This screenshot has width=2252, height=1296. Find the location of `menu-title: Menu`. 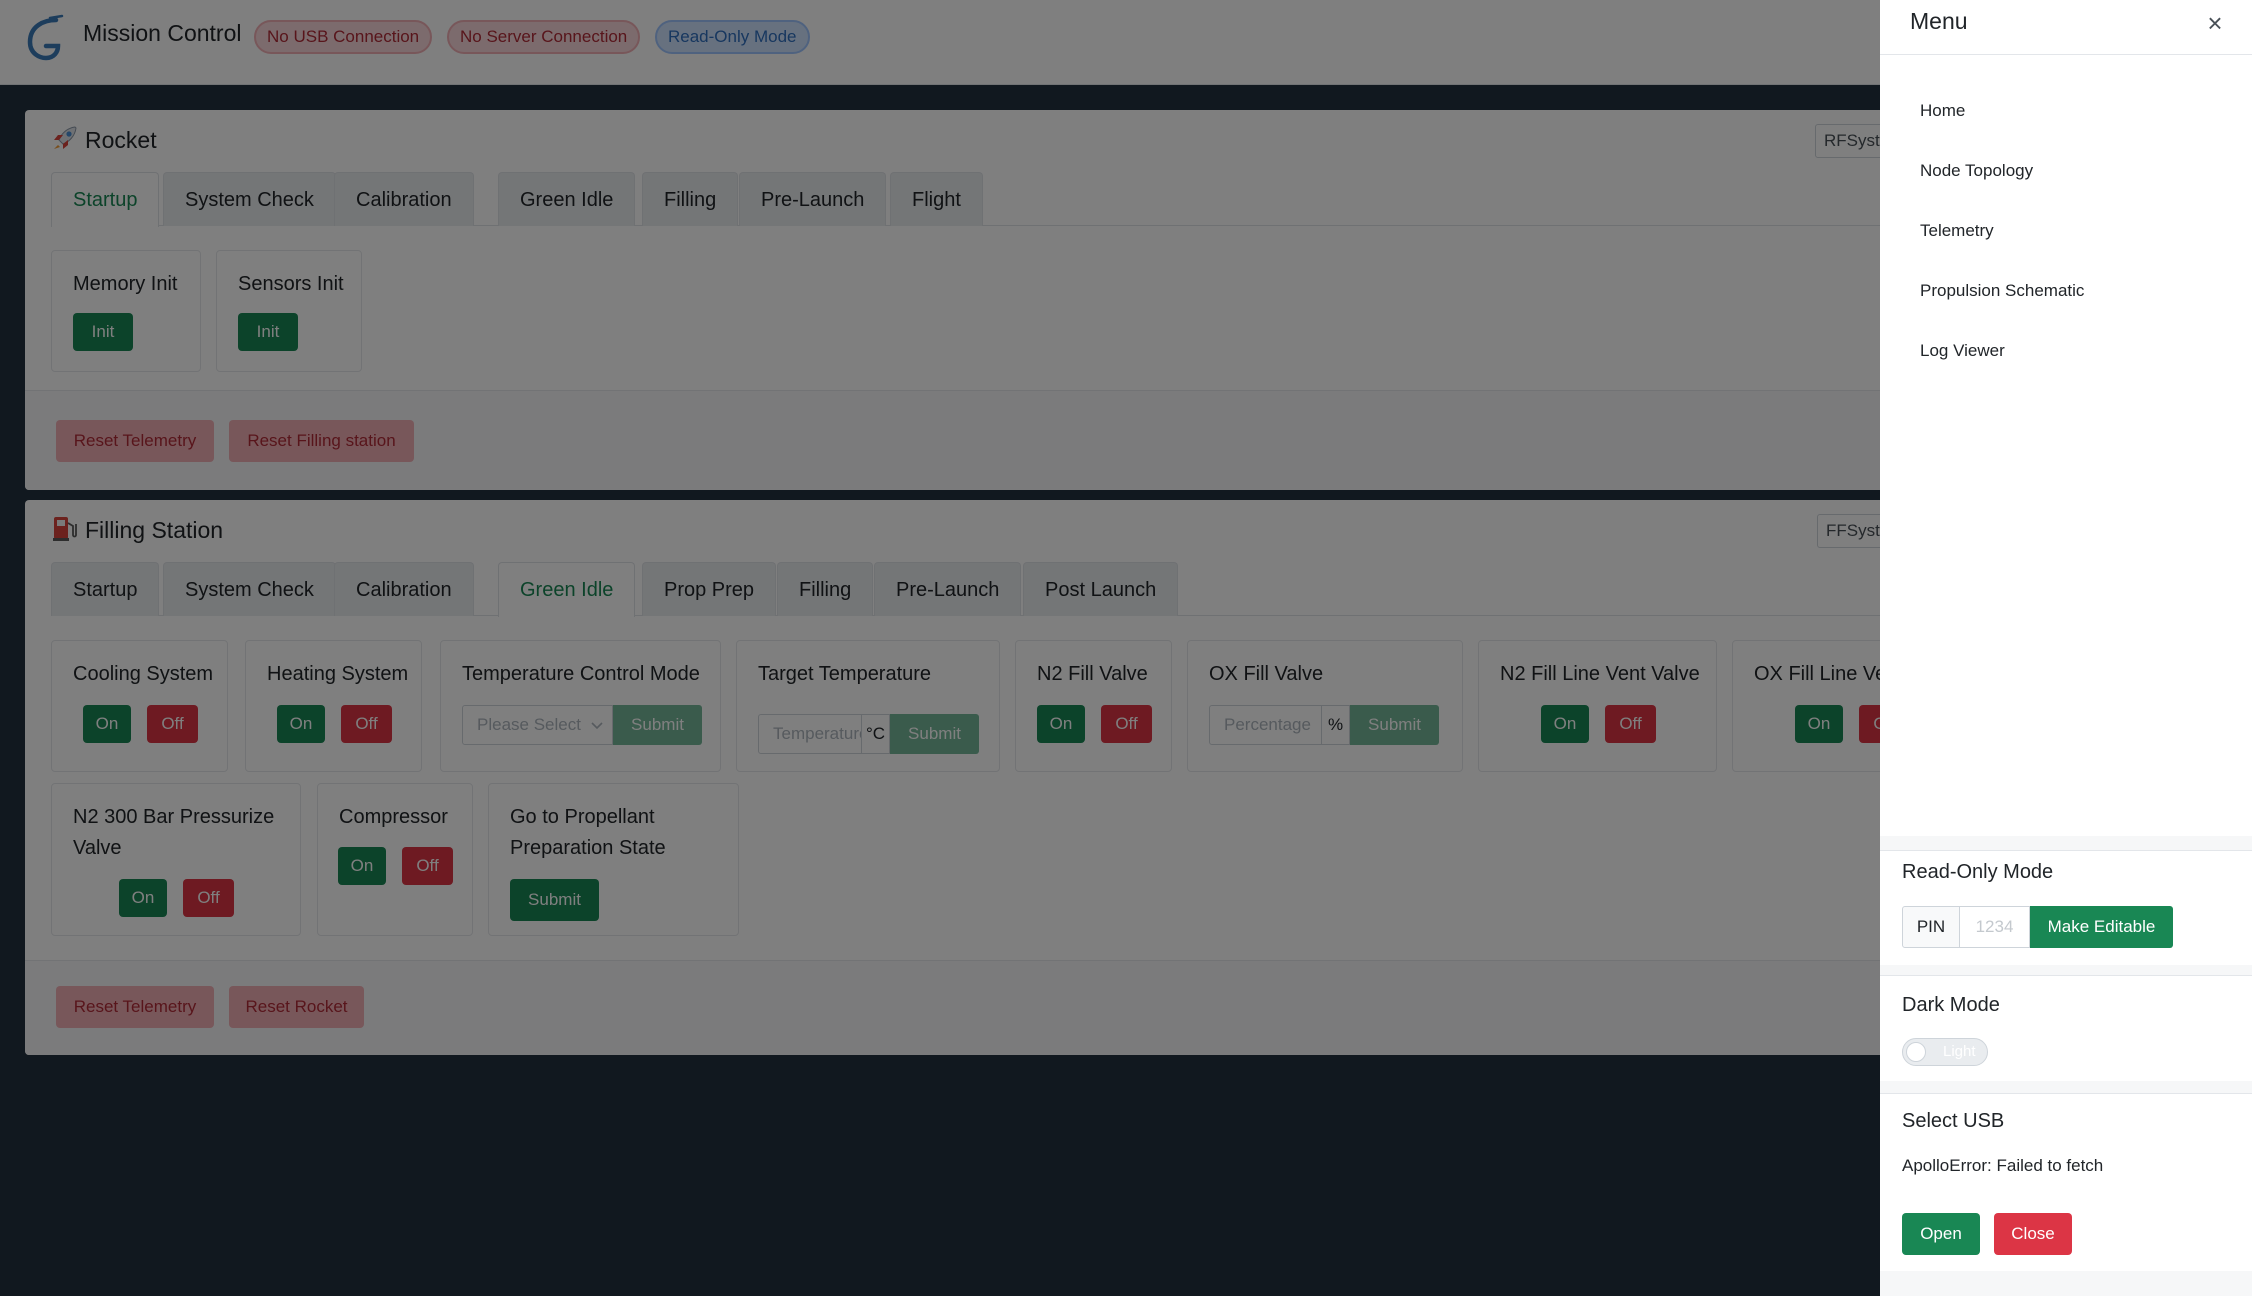

menu-title: Menu is located at coordinates (1939, 21).